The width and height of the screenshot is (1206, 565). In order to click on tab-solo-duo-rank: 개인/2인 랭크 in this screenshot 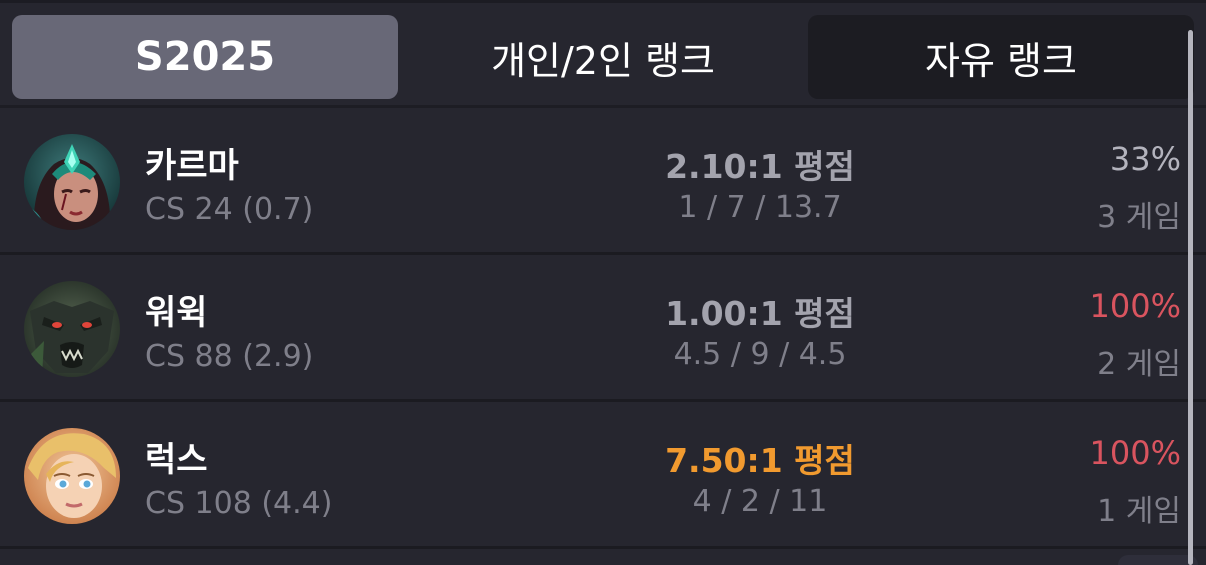, I will do `click(603, 57)`.